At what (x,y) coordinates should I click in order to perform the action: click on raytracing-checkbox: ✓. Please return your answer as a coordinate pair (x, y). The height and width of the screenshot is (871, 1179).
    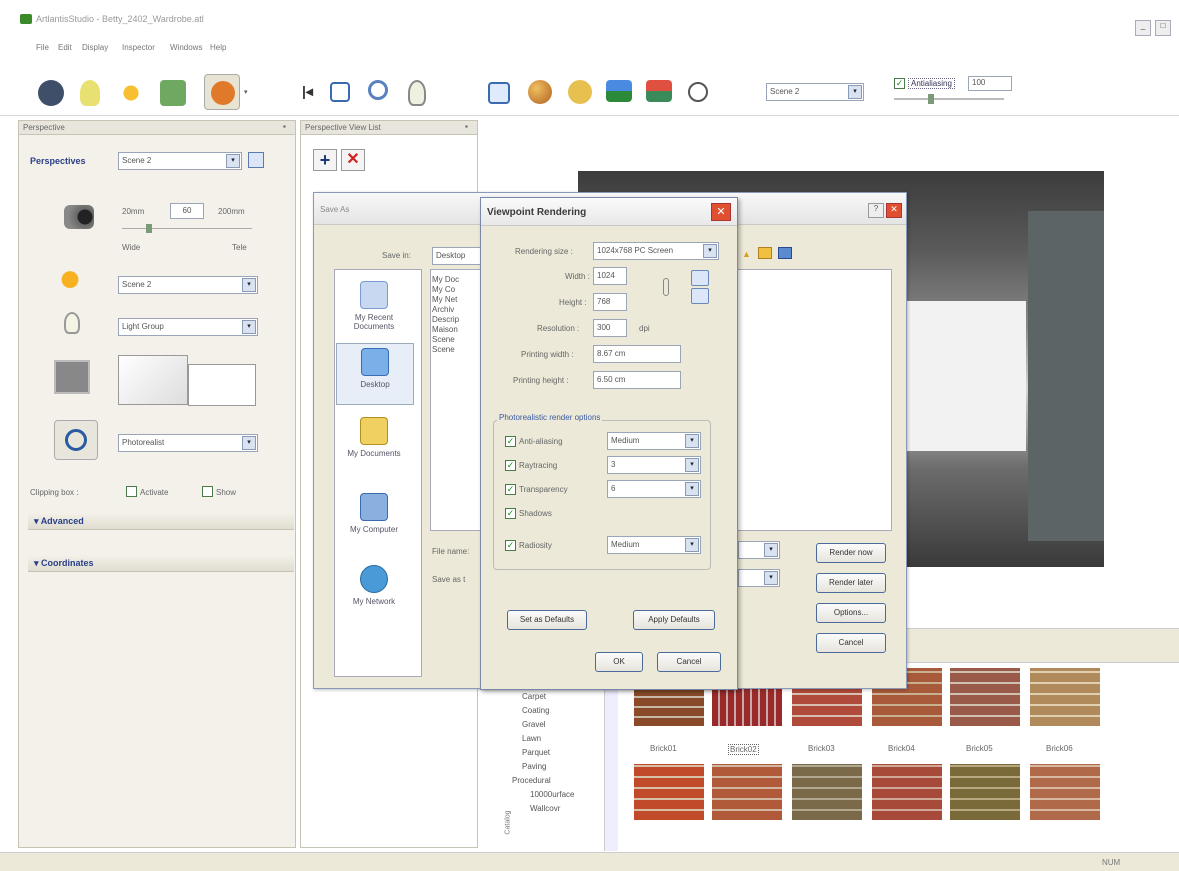
    Looking at the image, I should click on (510, 465).